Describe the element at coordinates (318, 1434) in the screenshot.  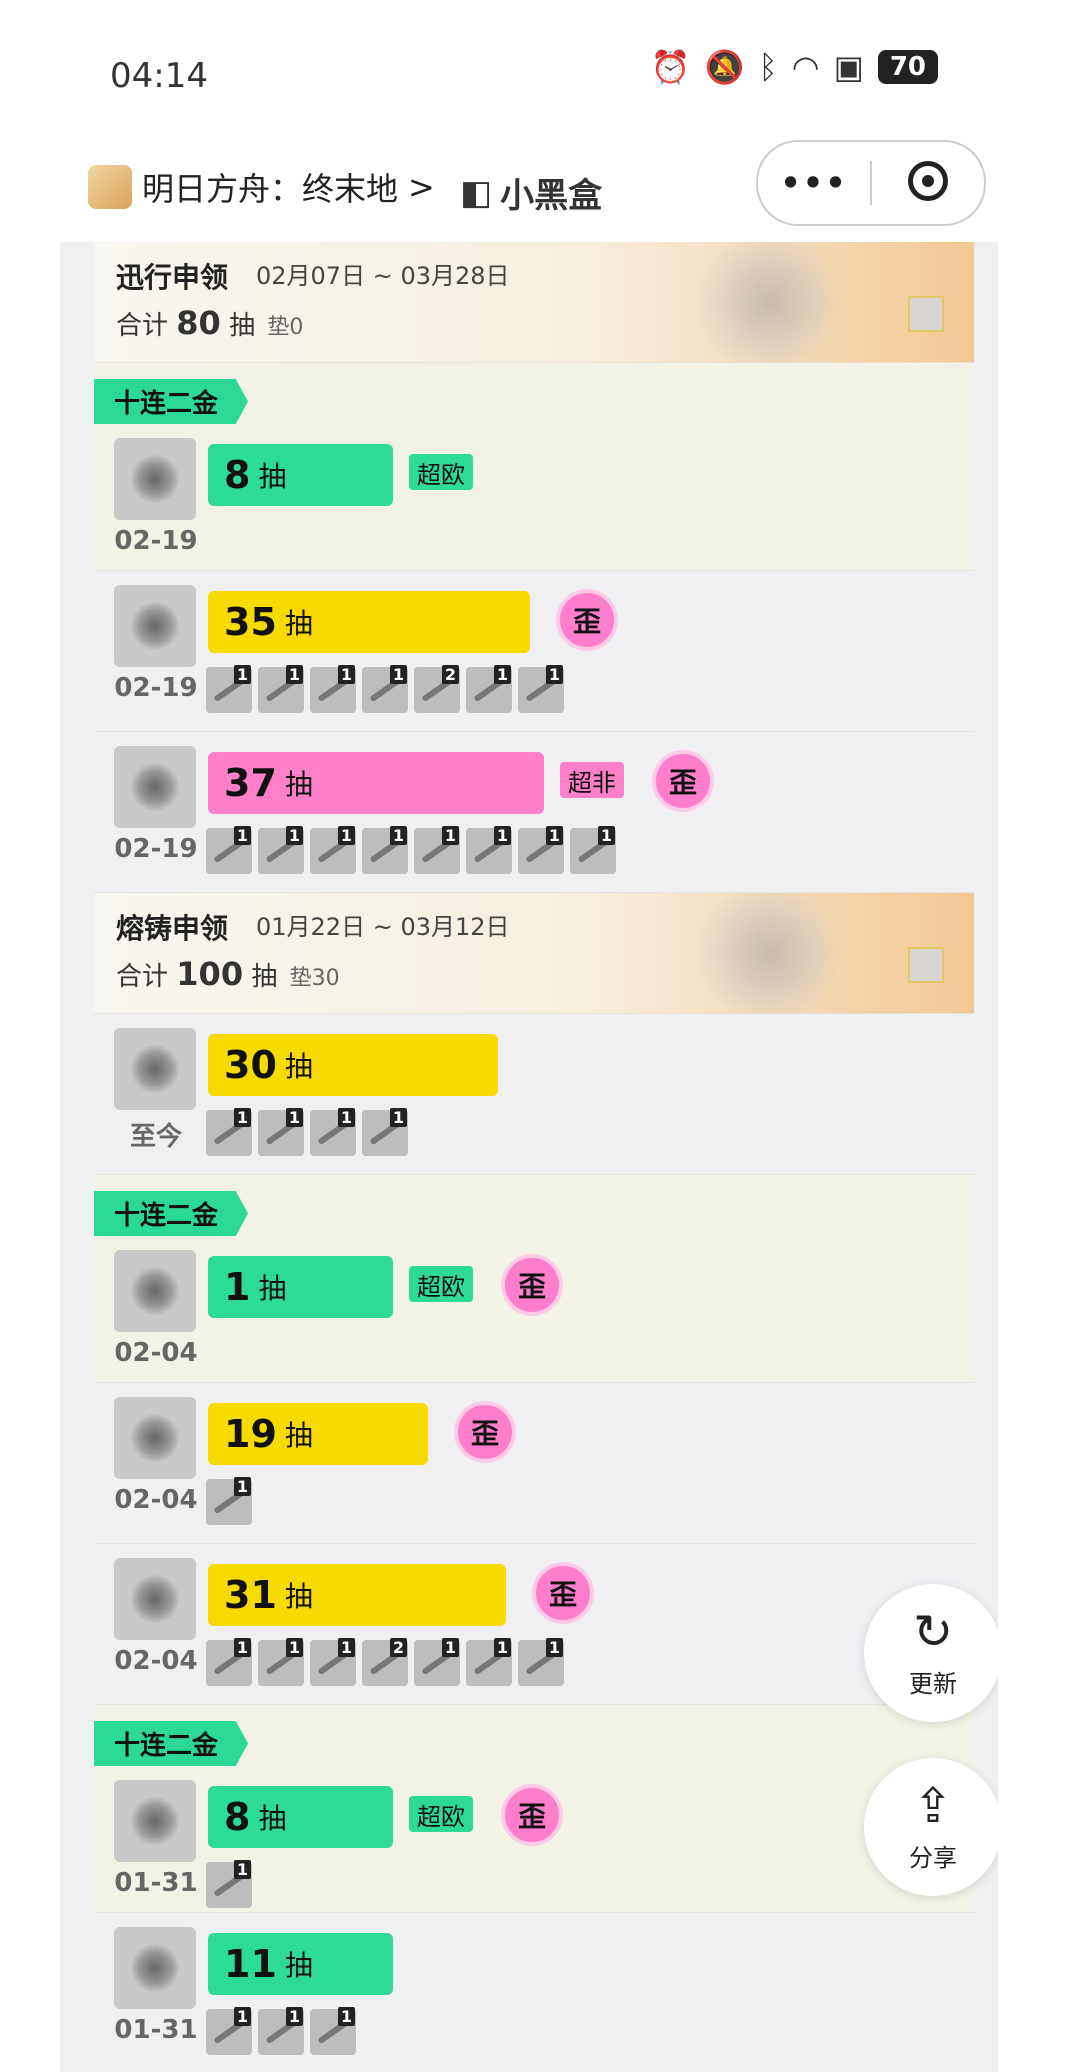
I see `pull-count-bar: 19 抽` at that location.